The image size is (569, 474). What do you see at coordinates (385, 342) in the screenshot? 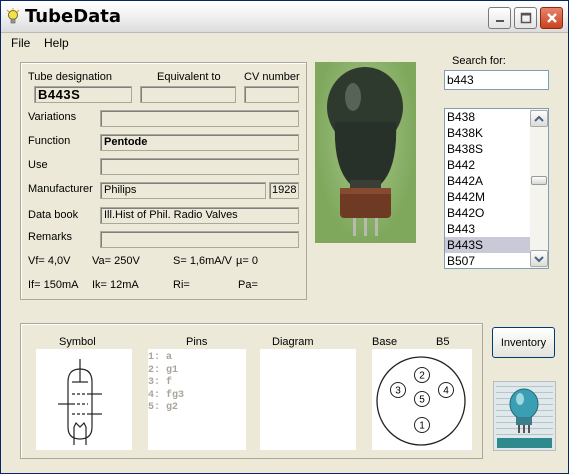
I see `base-label: Base` at bounding box center [385, 342].